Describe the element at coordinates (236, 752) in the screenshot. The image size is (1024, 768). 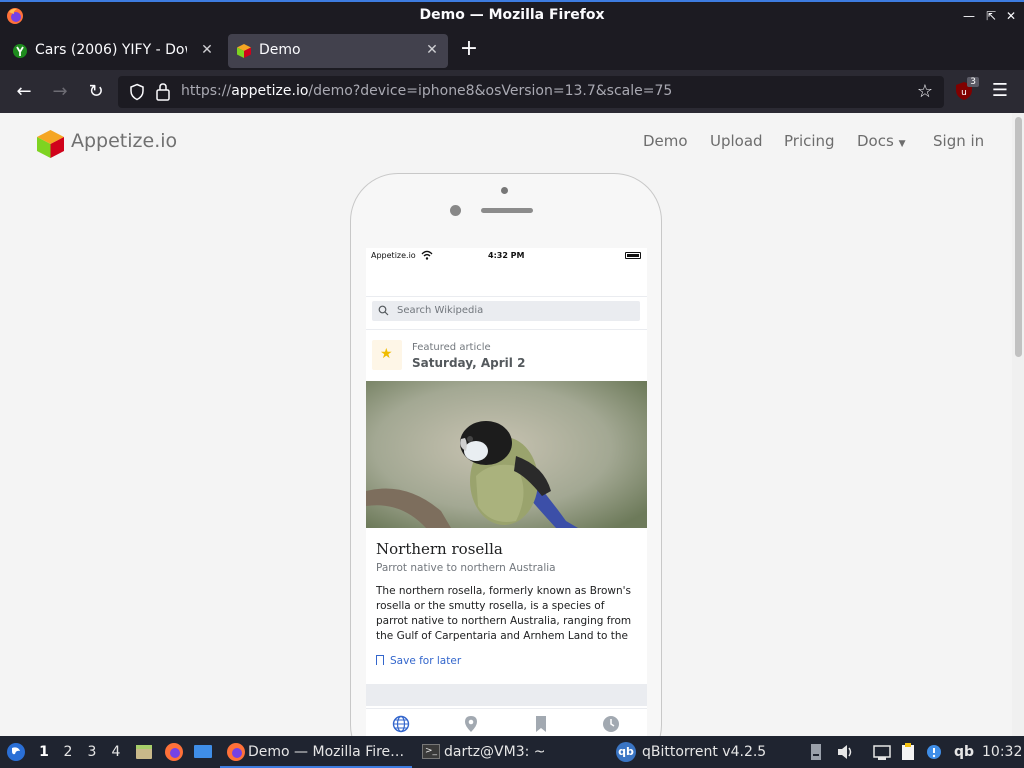
I see `firefox-icon` at that location.